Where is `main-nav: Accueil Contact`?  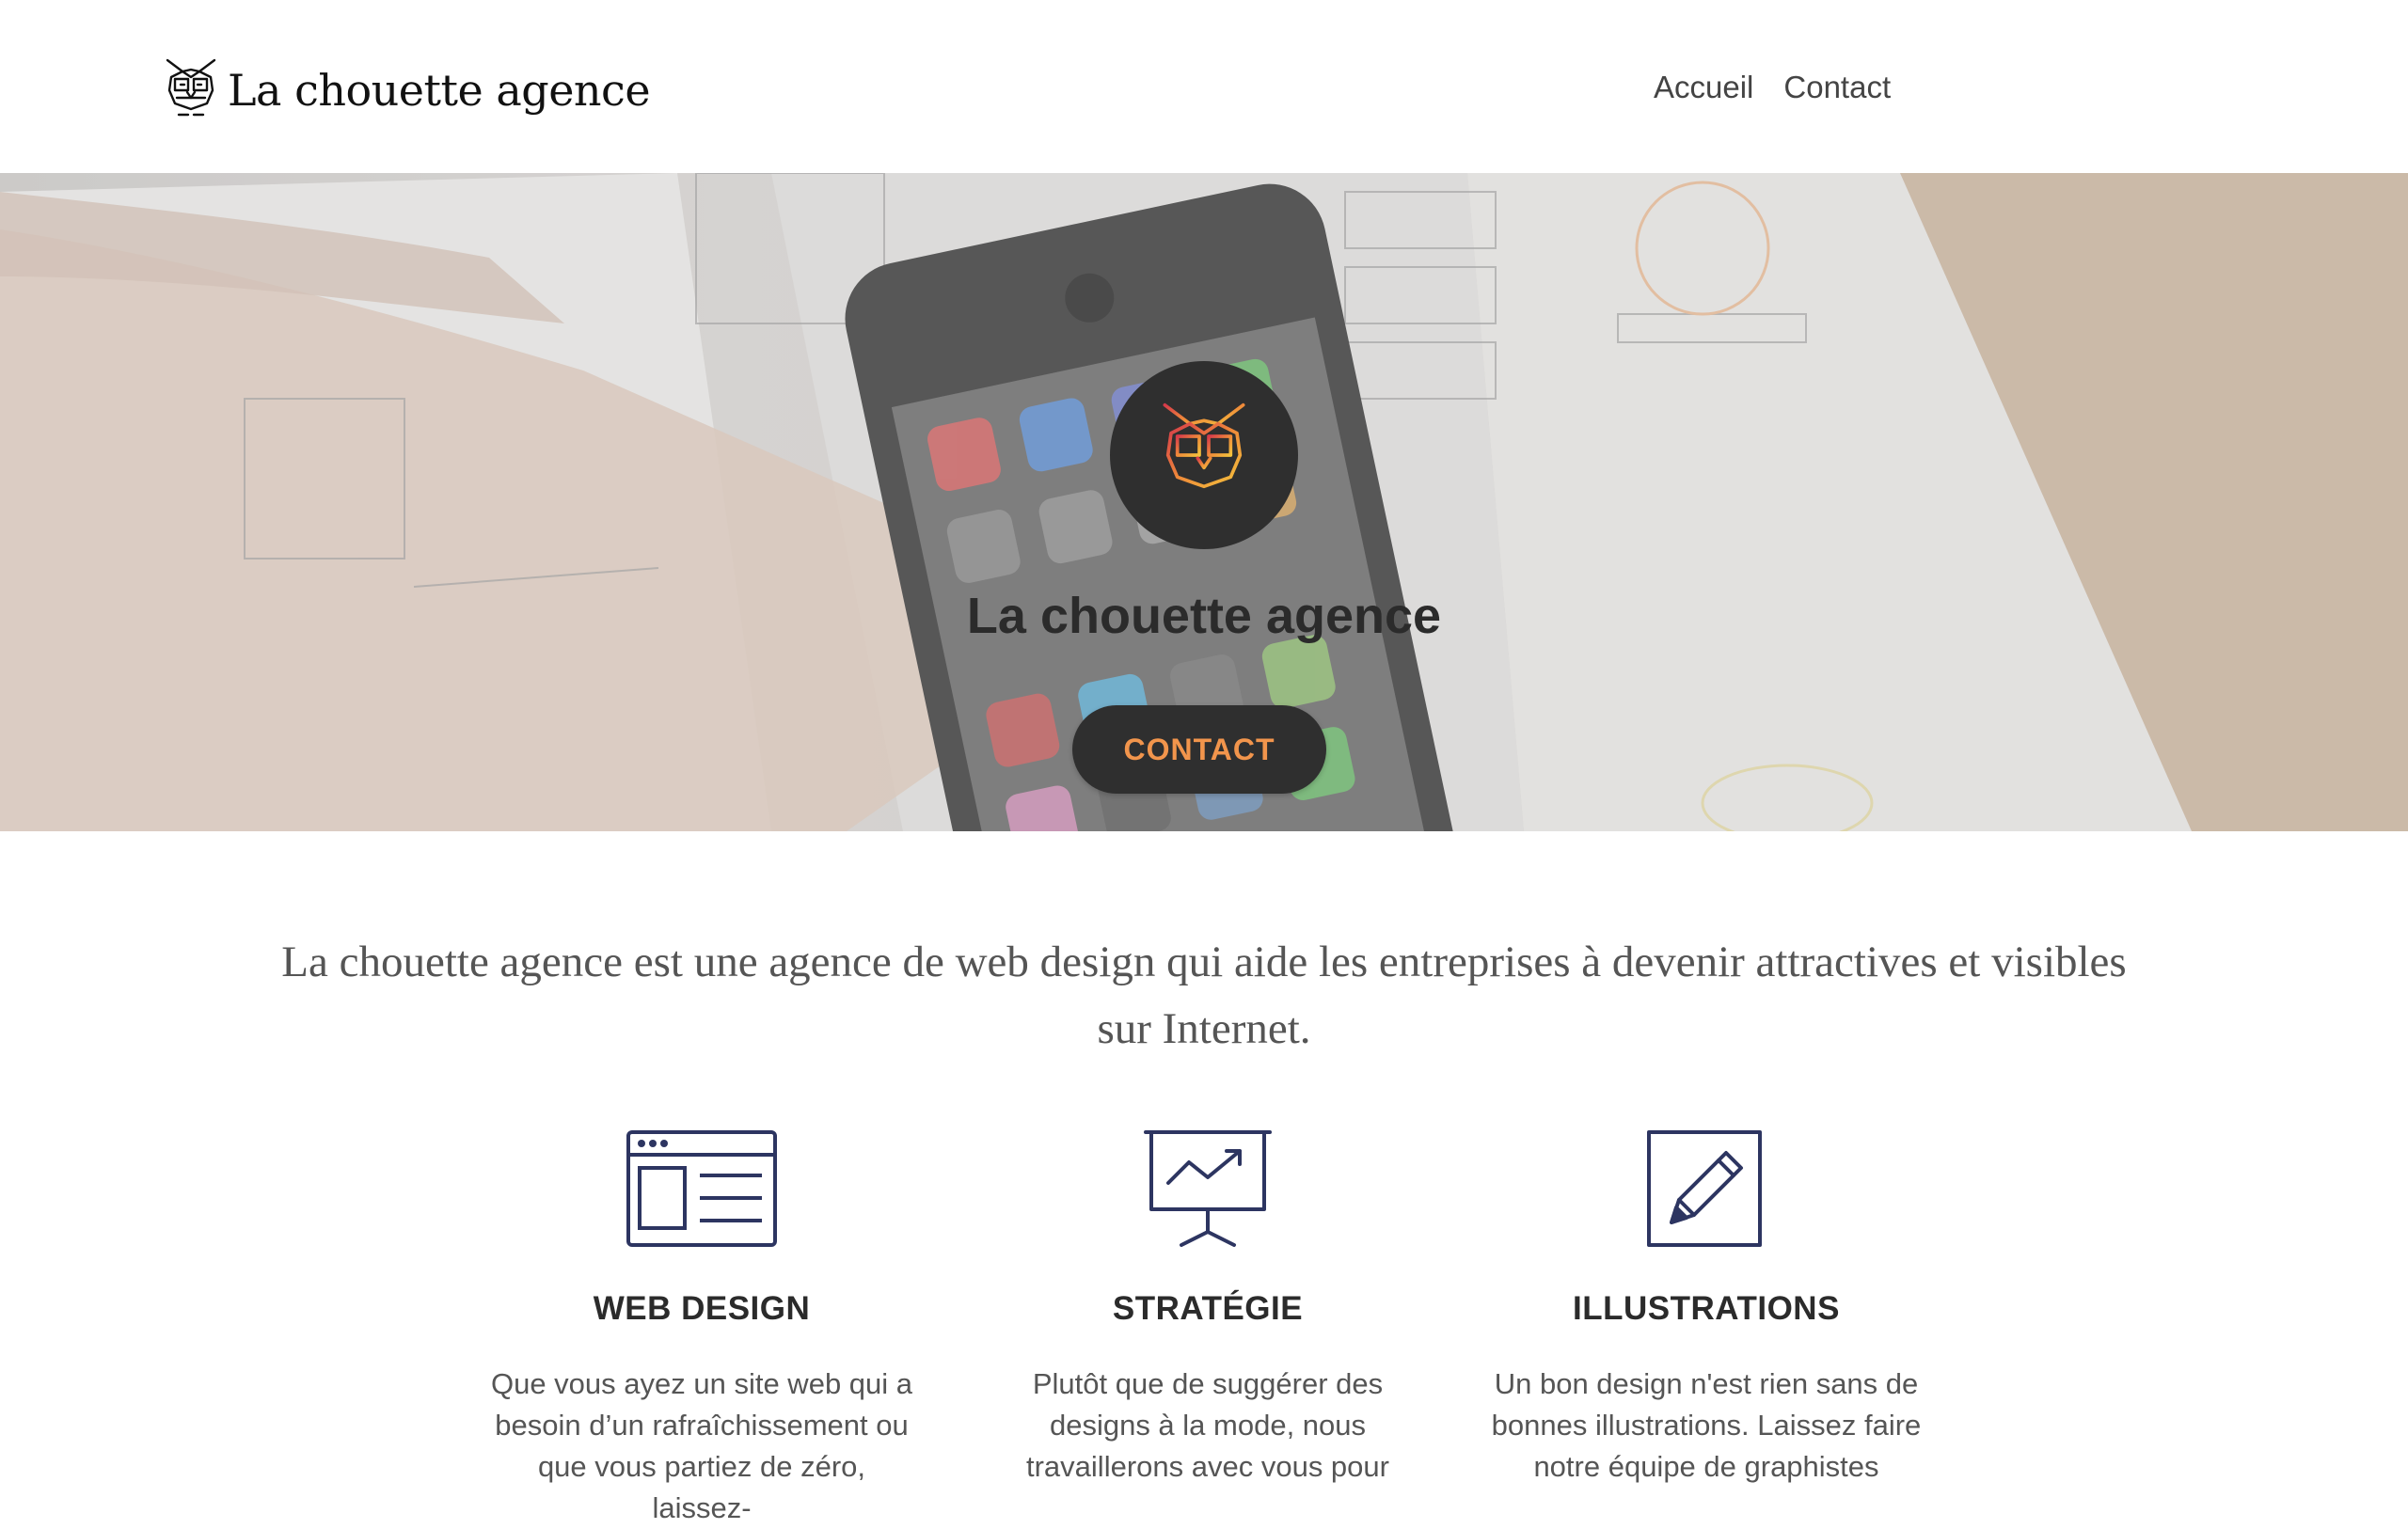
main-nav: Accueil Contact is located at coordinates (1773, 88).